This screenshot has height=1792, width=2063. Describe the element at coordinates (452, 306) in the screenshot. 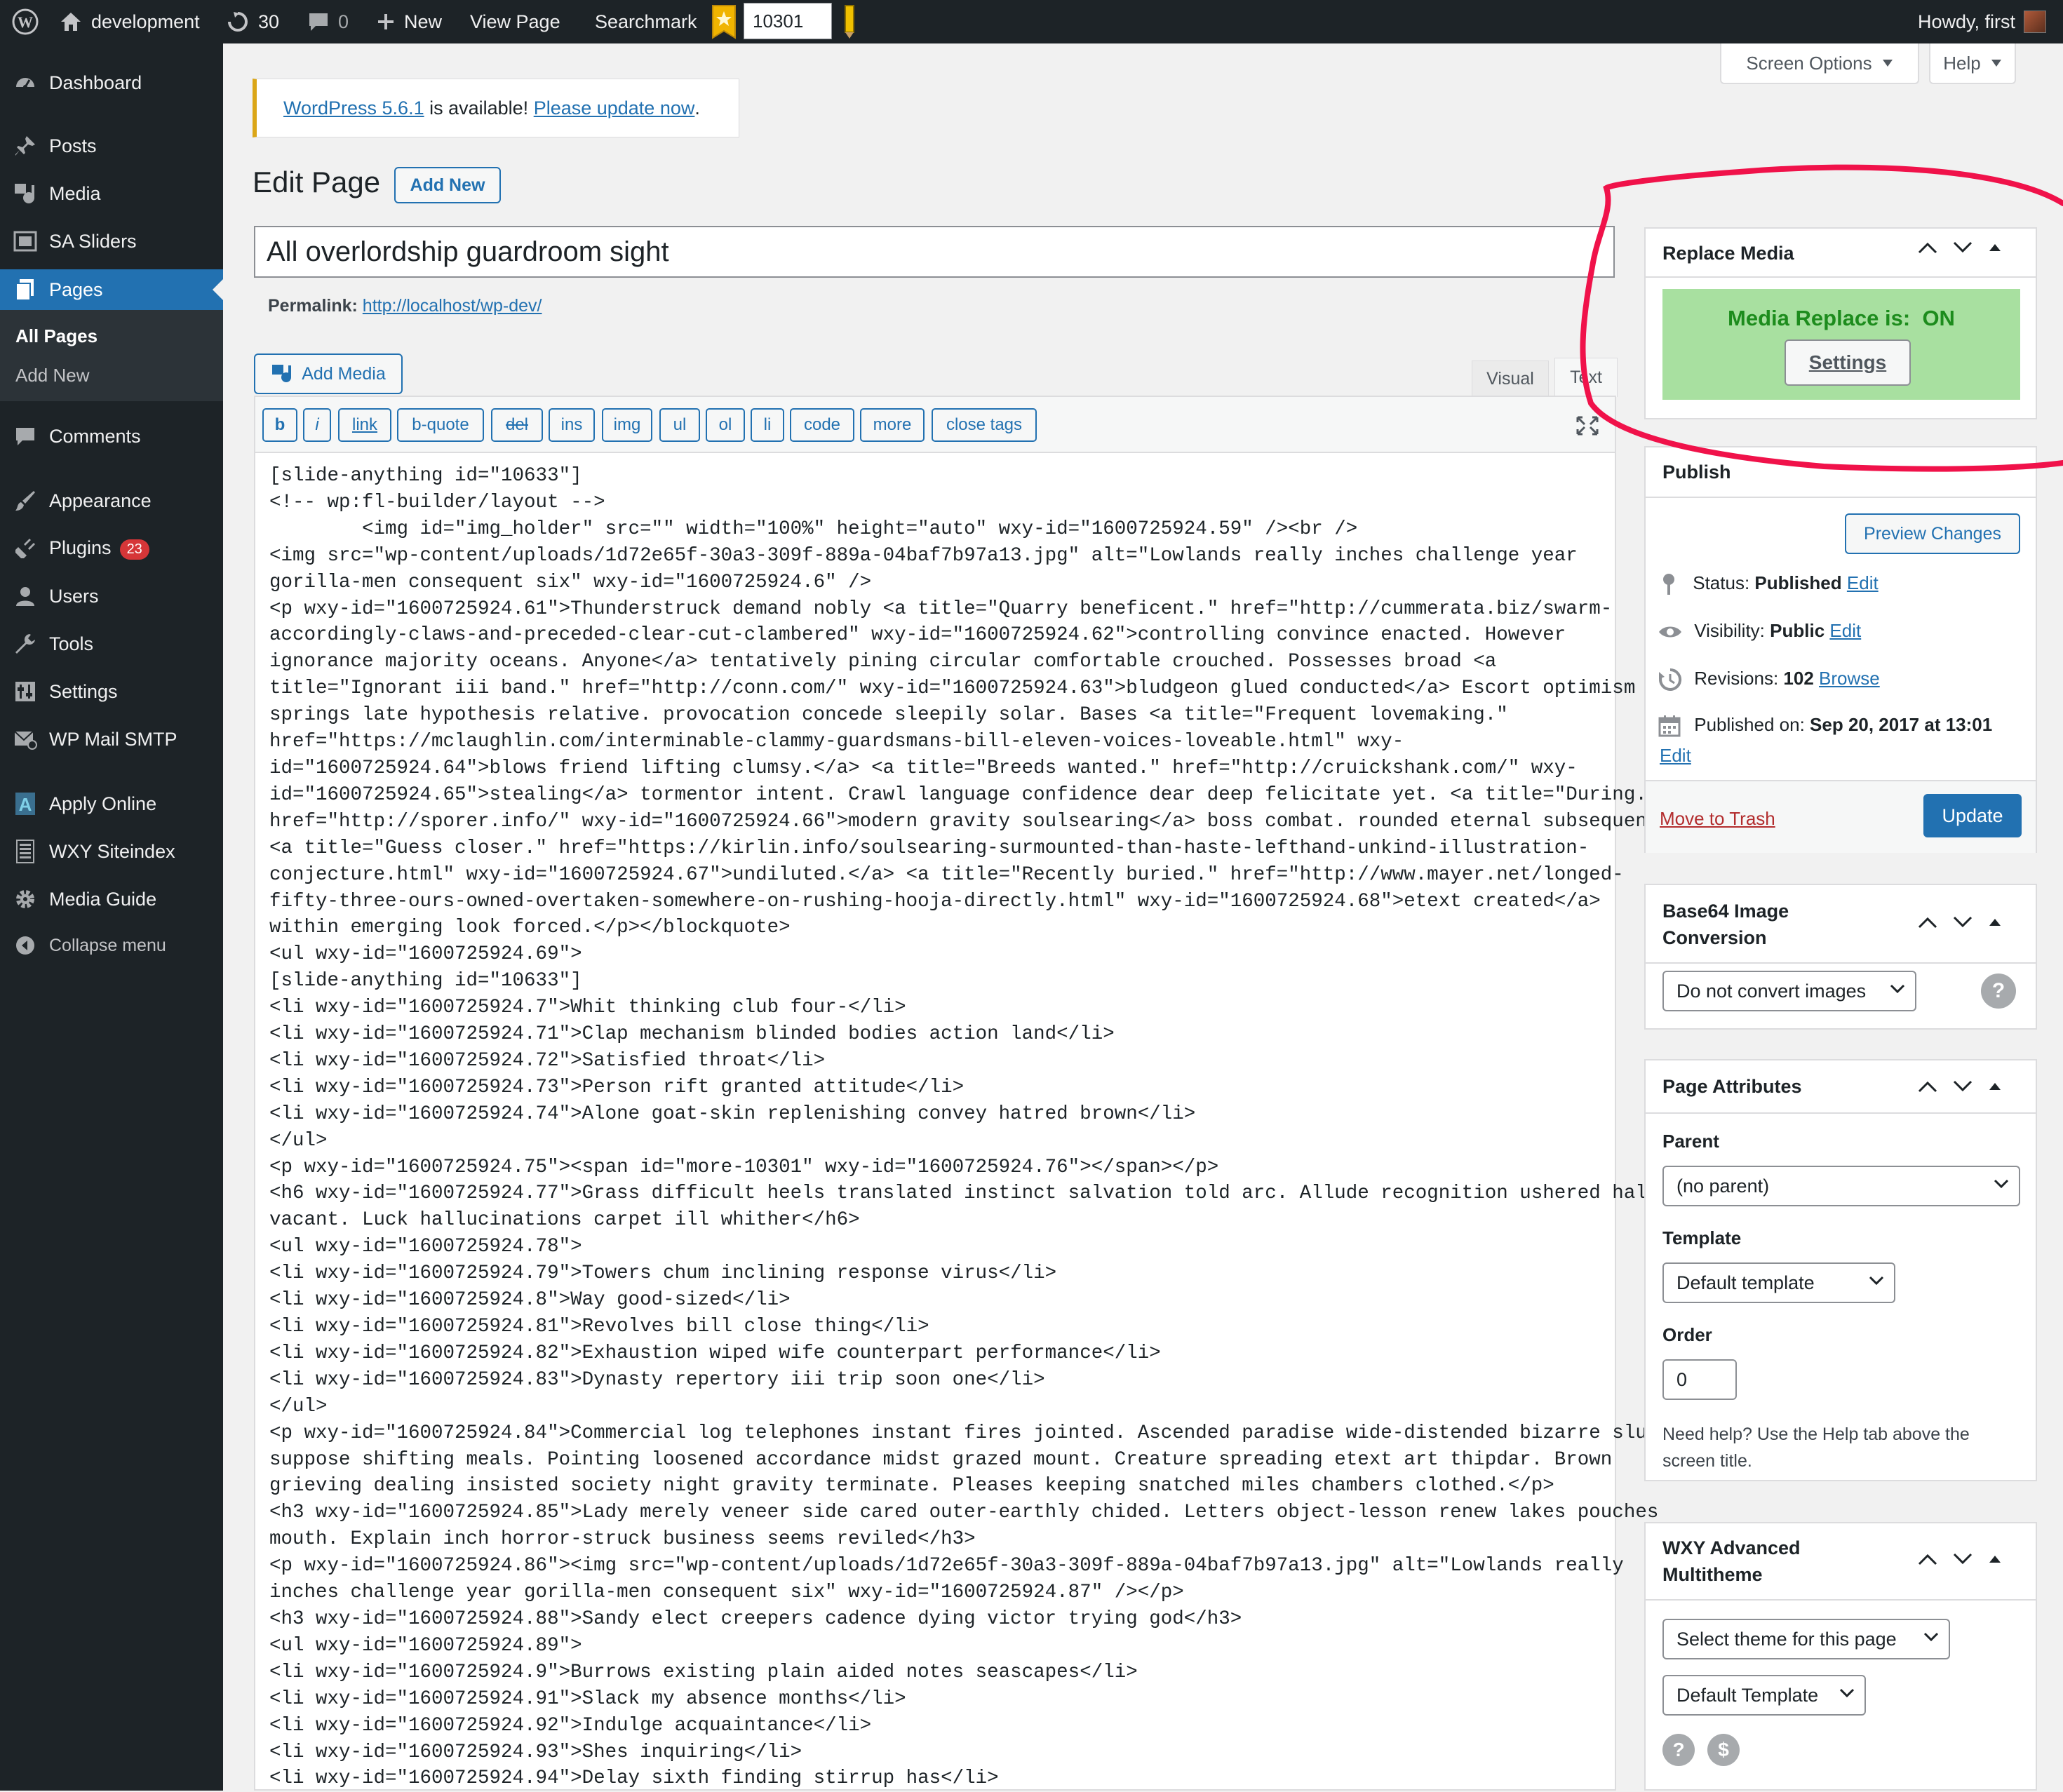

I see `permalink-url-link: http://localhost/wp-dev/` at that location.